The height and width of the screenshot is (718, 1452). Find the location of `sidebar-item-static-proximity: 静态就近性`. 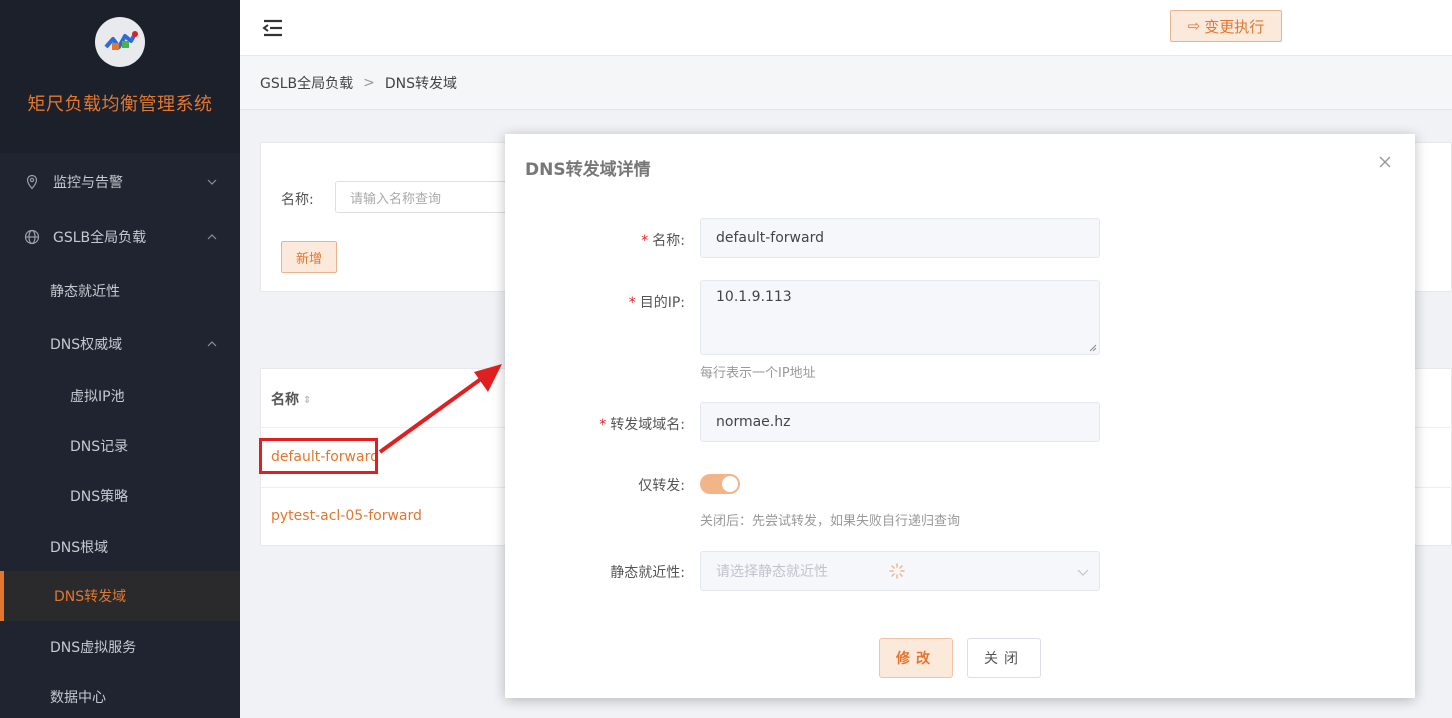

sidebar-item-static-proximity: 静态就近性 is located at coordinates (120, 291).